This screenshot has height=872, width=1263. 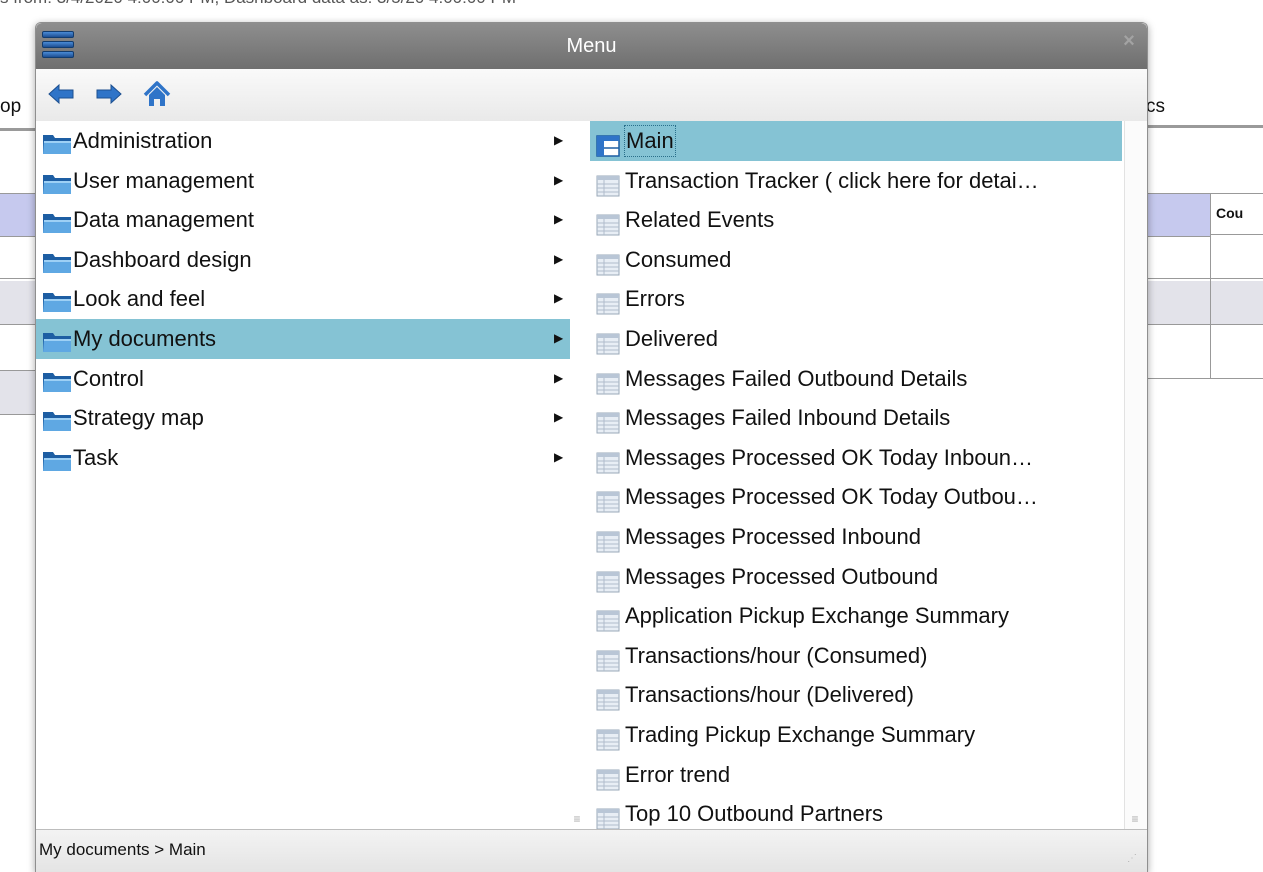 What do you see at coordinates (650, 141) in the screenshot?
I see `document-item-label: Main` at bounding box center [650, 141].